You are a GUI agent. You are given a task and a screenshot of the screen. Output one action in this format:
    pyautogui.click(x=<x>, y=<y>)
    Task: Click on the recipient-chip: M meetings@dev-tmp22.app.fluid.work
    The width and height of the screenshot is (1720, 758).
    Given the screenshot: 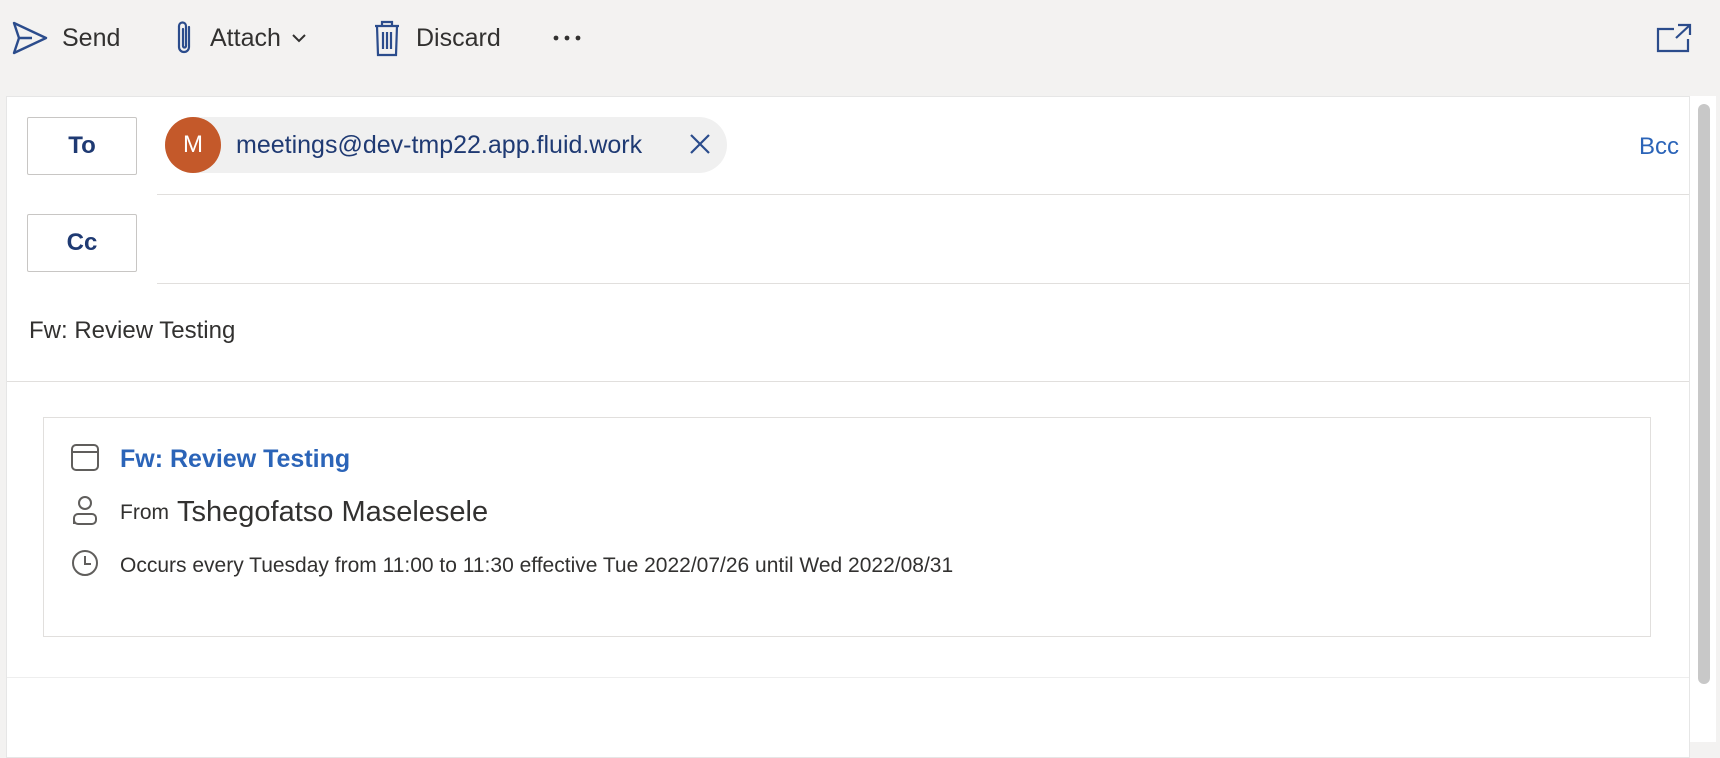 What is the action you would take?
    pyautogui.click(x=446, y=145)
    